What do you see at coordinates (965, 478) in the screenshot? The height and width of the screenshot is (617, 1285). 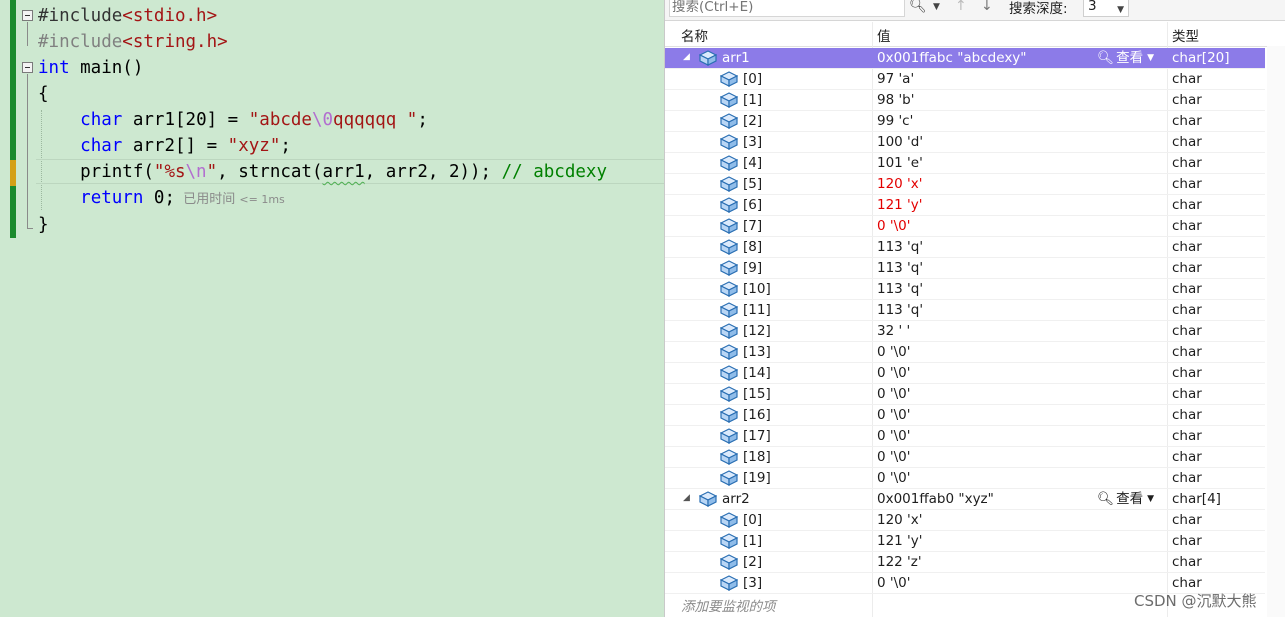 I see `watch-row-element: [19] 0 '\0' char` at bounding box center [965, 478].